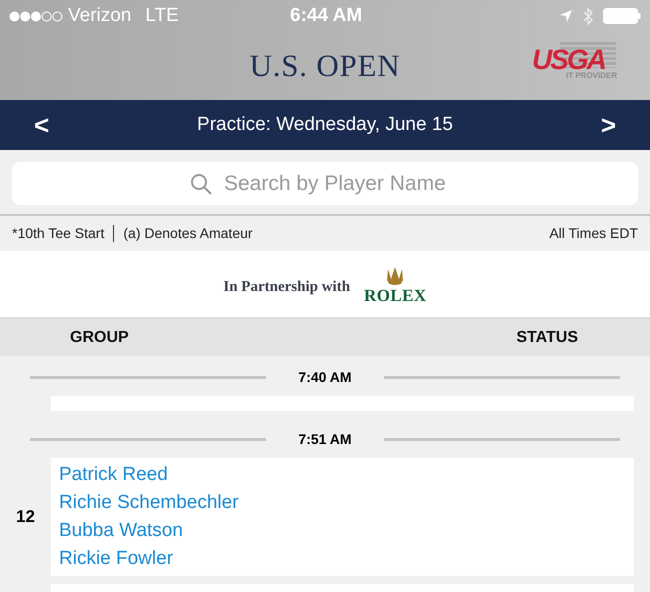 Image resolution: width=650 pixels, height=592 pixels. What do you see at coordinates (162, 16) in the screenshot?
I see `network-type: LTE` at bounding box center [162, 16].